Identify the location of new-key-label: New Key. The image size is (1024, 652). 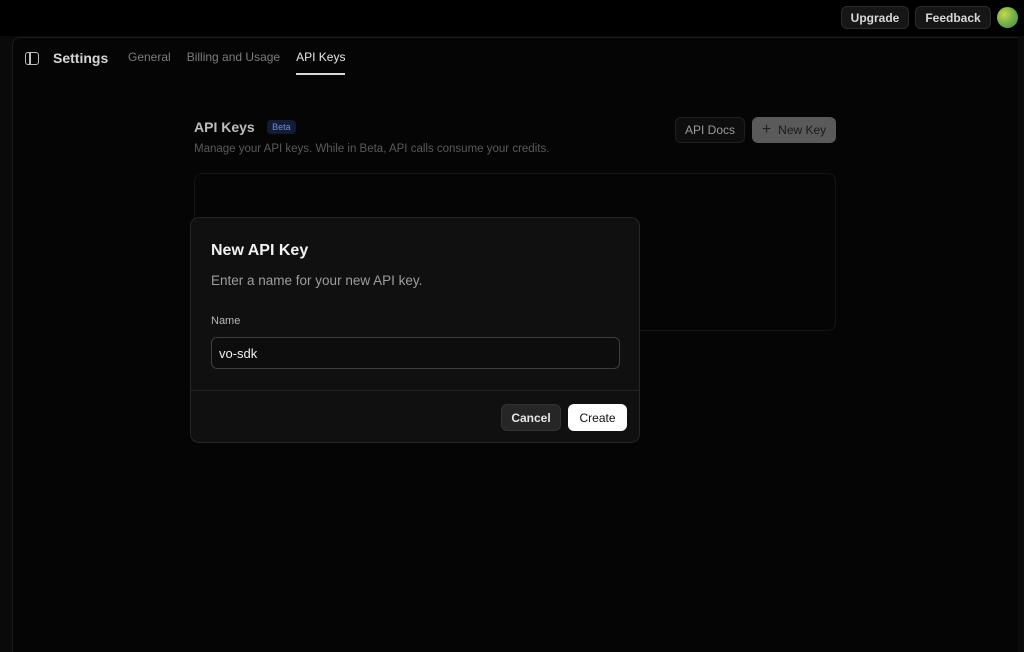
(802, 130).